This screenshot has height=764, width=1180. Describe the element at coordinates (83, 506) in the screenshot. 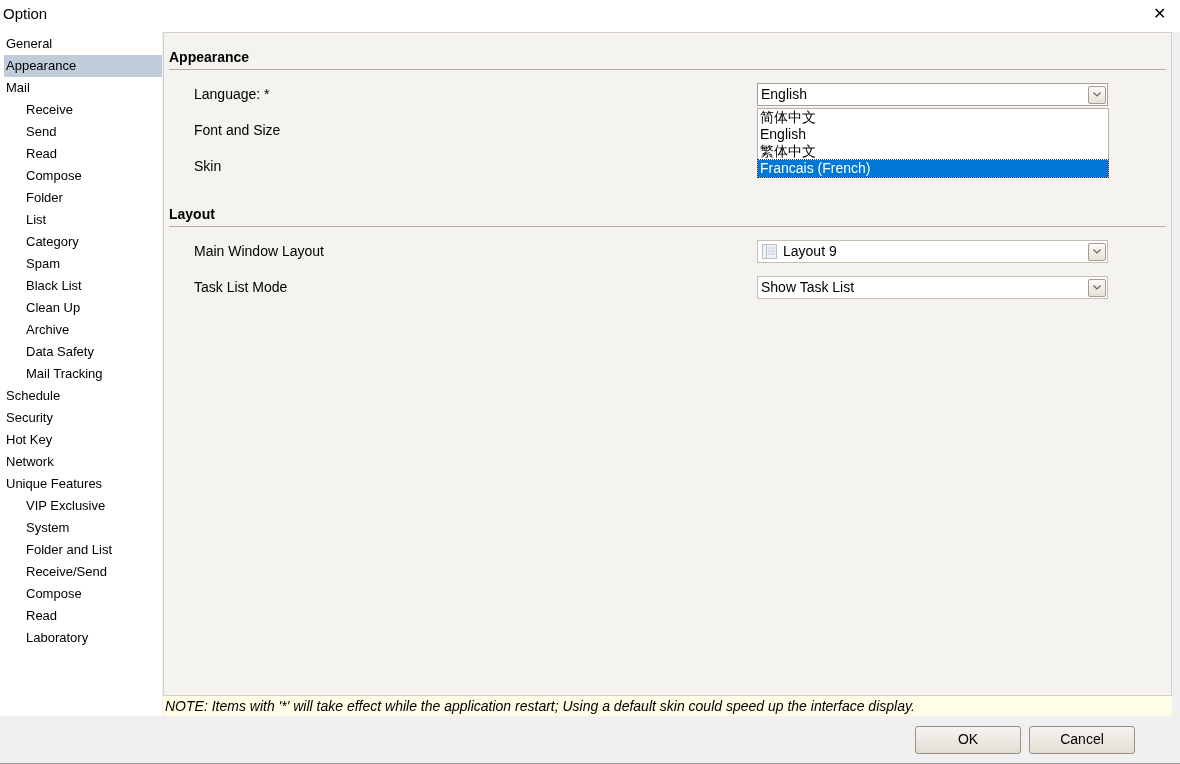

I see `sidebar-item: VIP Exclusive` at that location.